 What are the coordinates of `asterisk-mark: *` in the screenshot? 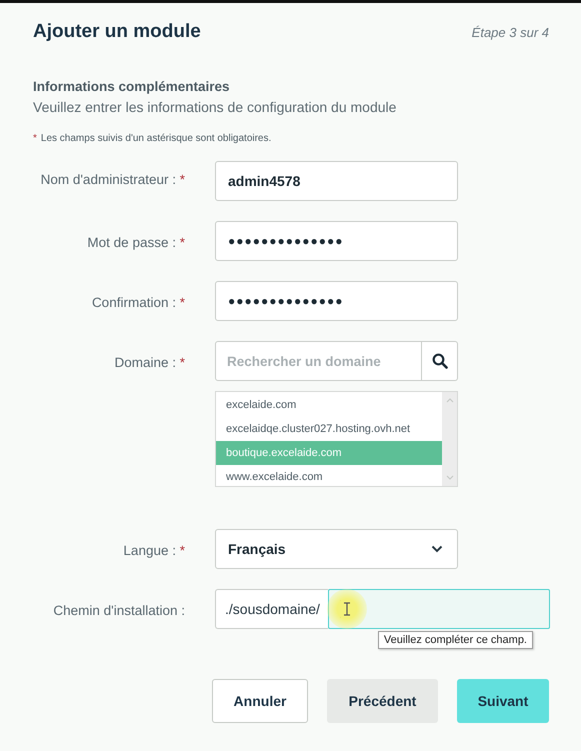 It's located at (35, 138).